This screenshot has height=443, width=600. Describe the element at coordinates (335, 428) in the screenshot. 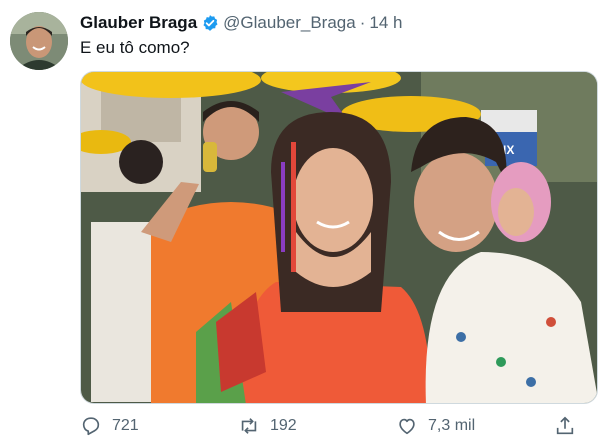

I see `tweet-actions: 721 192 7,3 mil` at that location.